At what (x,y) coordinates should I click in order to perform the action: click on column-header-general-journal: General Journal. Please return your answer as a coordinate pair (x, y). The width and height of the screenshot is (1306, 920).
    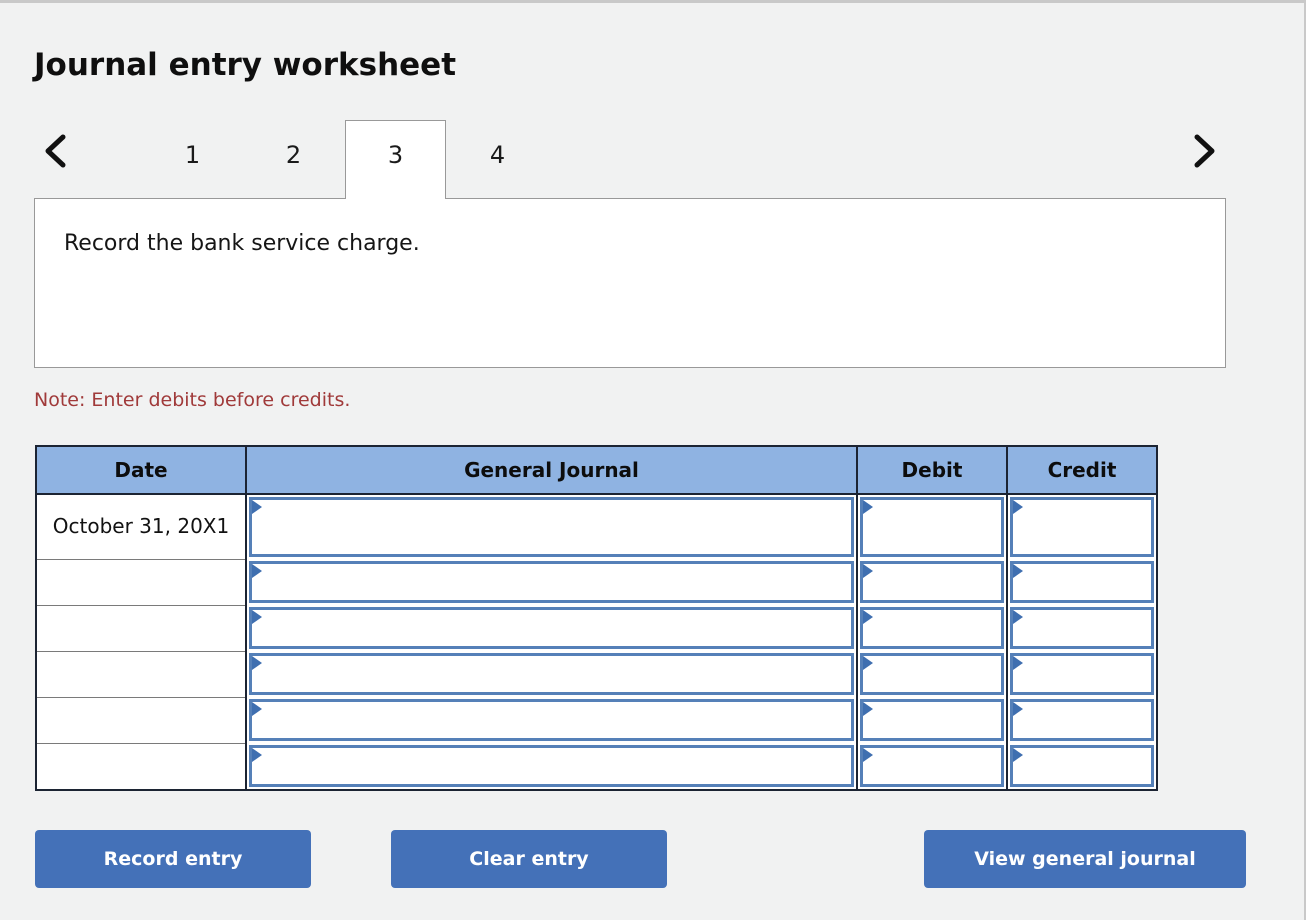
    Looking at the image, I should click on (551, 470).